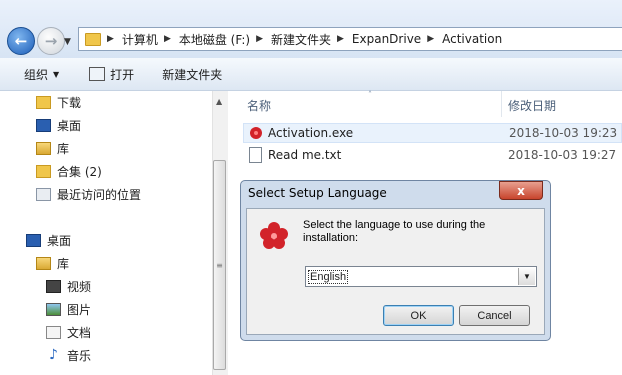 The image size is (622, 375). What do you see at coordinates (328, 276) in the screenshot?
I see `language-selected: English` at bounding box center [328, 276].